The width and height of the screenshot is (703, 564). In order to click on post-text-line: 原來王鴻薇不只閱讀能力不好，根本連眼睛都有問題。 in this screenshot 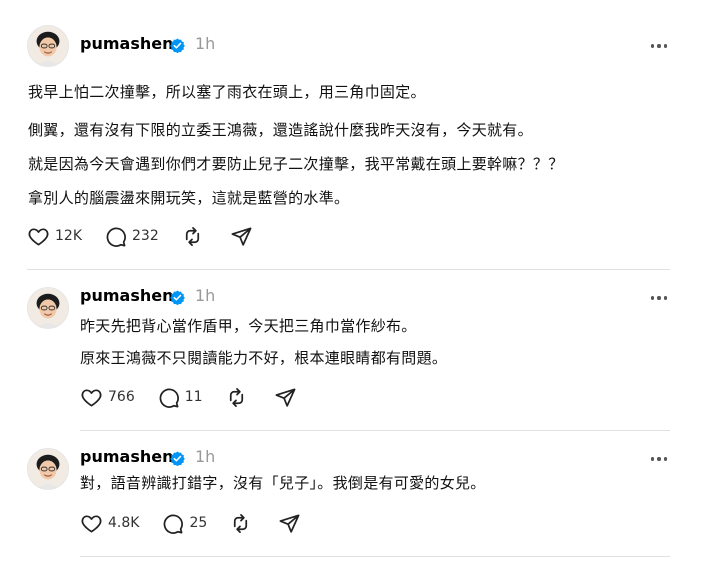, I will do `click(264, 358)`.